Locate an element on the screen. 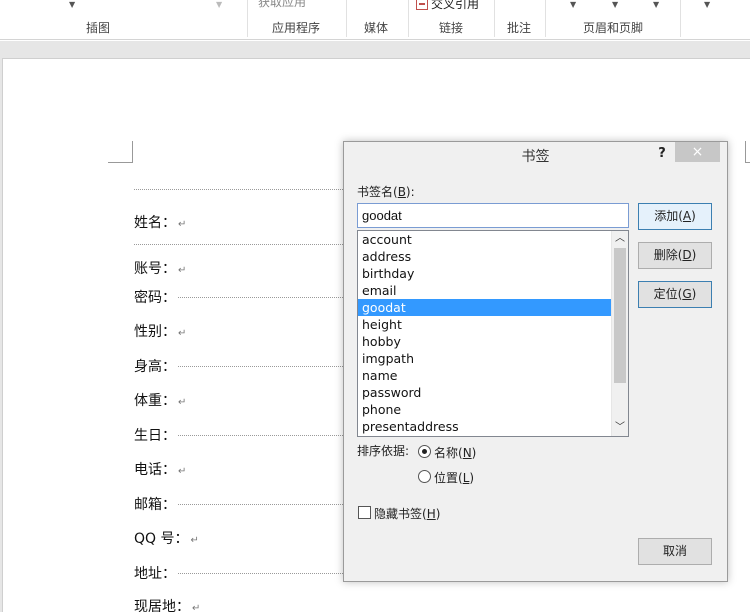 This screenshot has width=750, height=612. access-key: N is located at coordinates (467, 453).